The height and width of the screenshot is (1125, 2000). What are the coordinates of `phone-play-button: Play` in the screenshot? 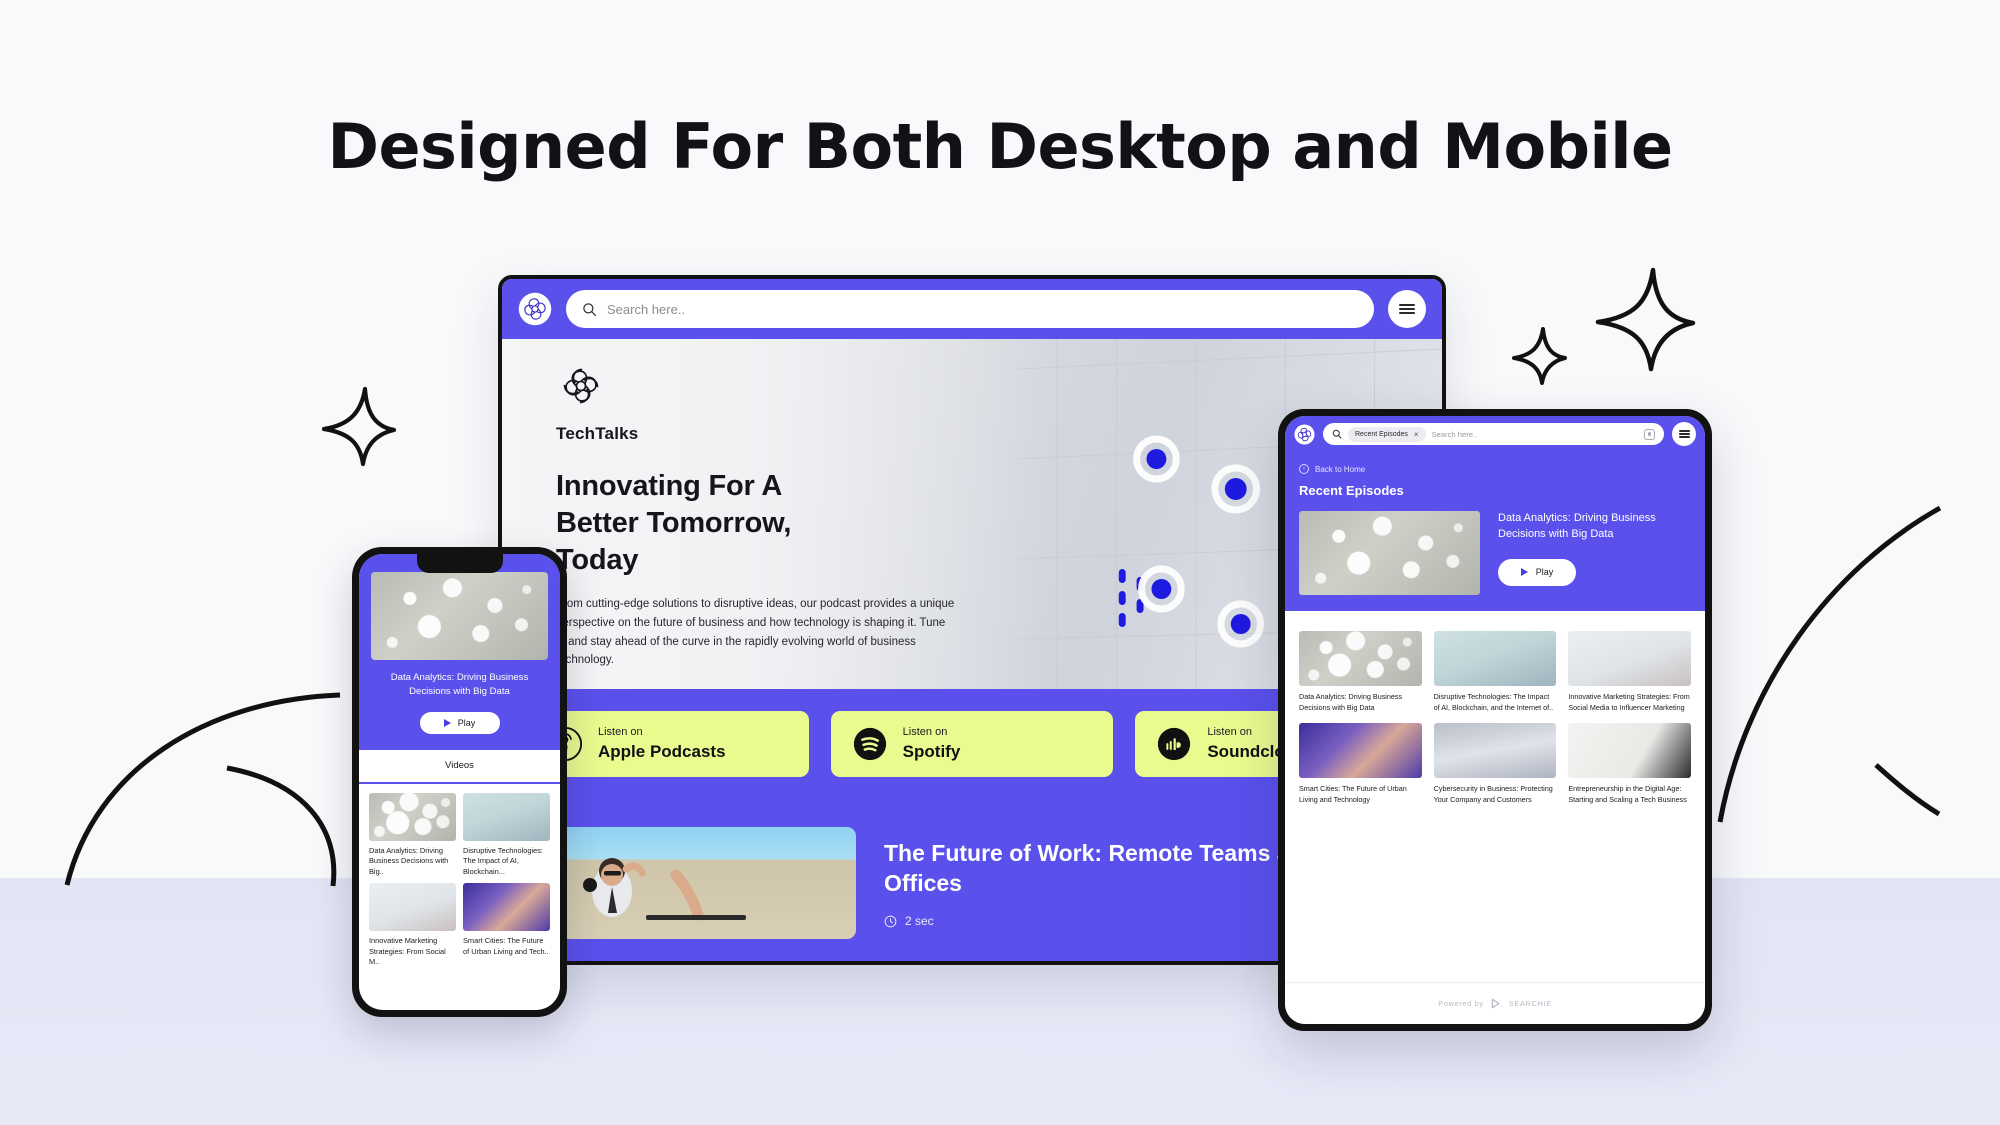 It's located at (459, 722).